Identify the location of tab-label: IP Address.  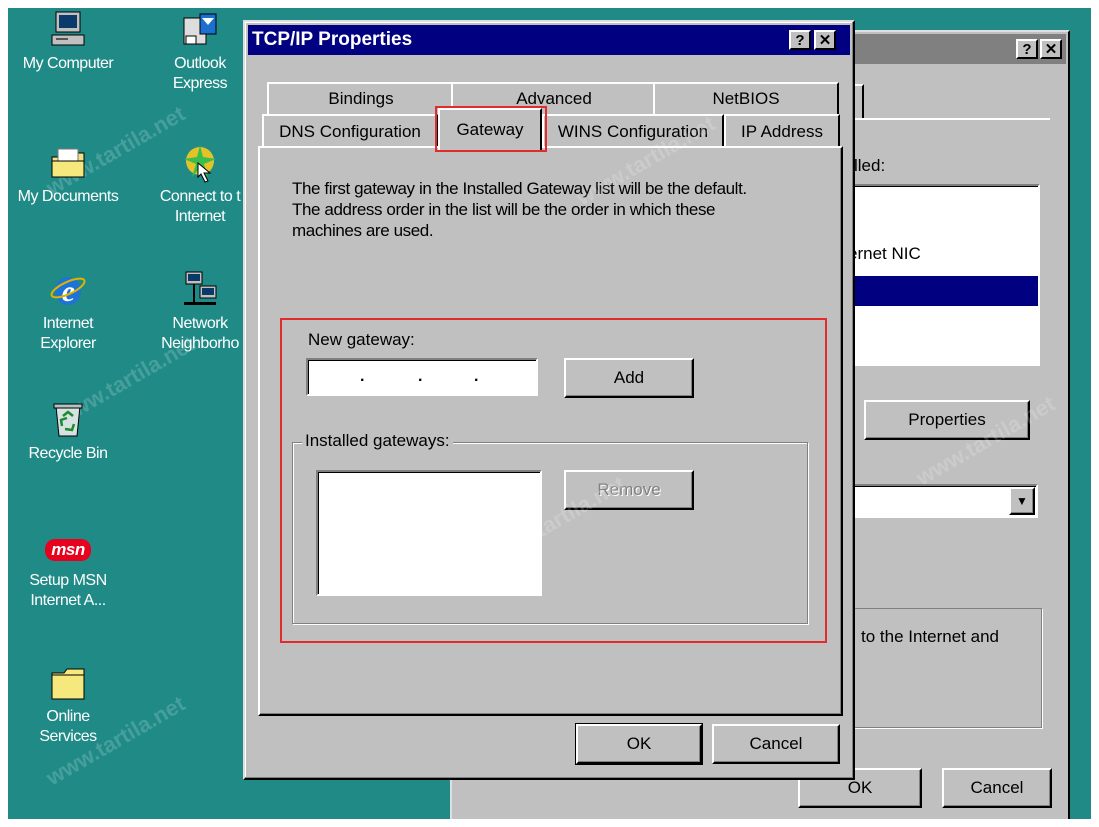
(782, 131).